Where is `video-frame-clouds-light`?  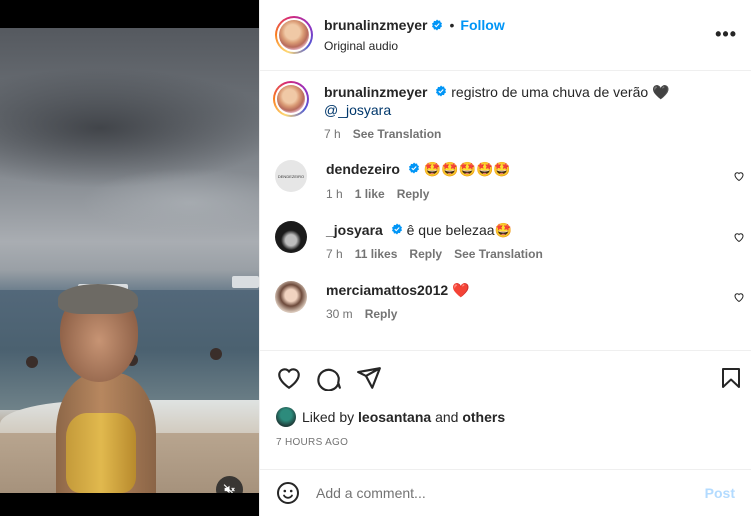
video-frame-clouds-light is located at coordinates (169, 203).